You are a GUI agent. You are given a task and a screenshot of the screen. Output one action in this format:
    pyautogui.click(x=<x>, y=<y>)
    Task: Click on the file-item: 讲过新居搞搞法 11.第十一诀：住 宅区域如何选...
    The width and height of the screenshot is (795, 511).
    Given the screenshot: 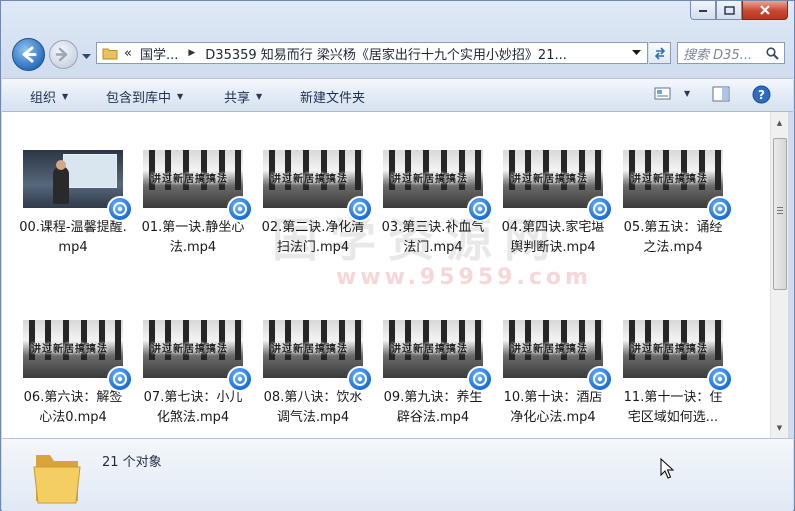 What is the action you would take?
    pyautogui.click(x=673, y=374)
    